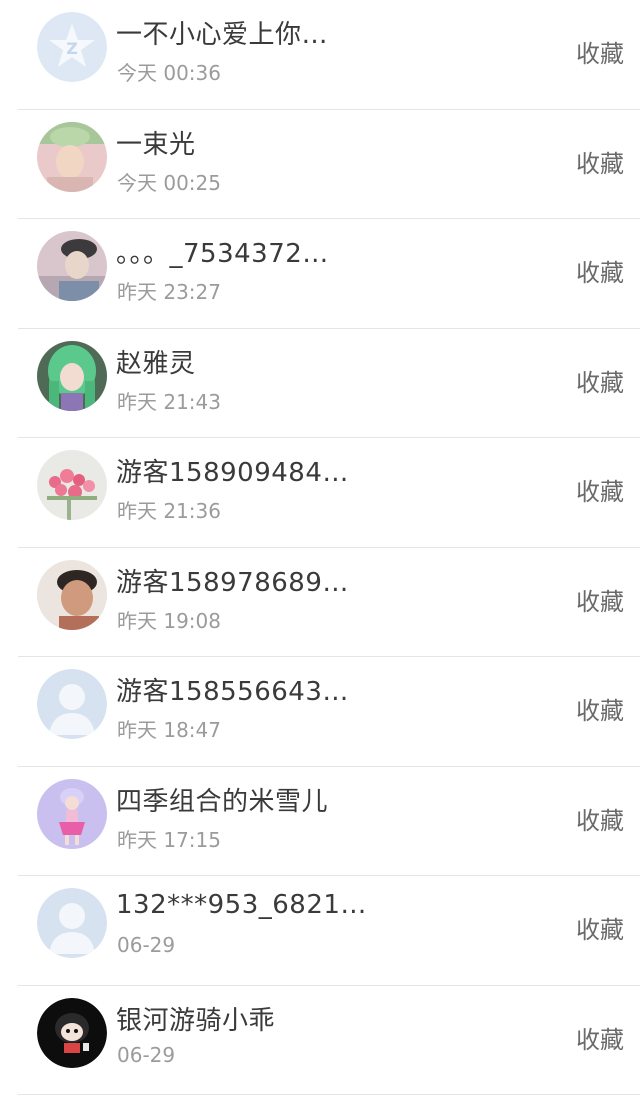 The width and height of the screenshot is (640, 1095). What do you see at coordinates (72, 1033) in the screenshot?
I see `cartoon-avatar` at bounding box center [72, 1033].